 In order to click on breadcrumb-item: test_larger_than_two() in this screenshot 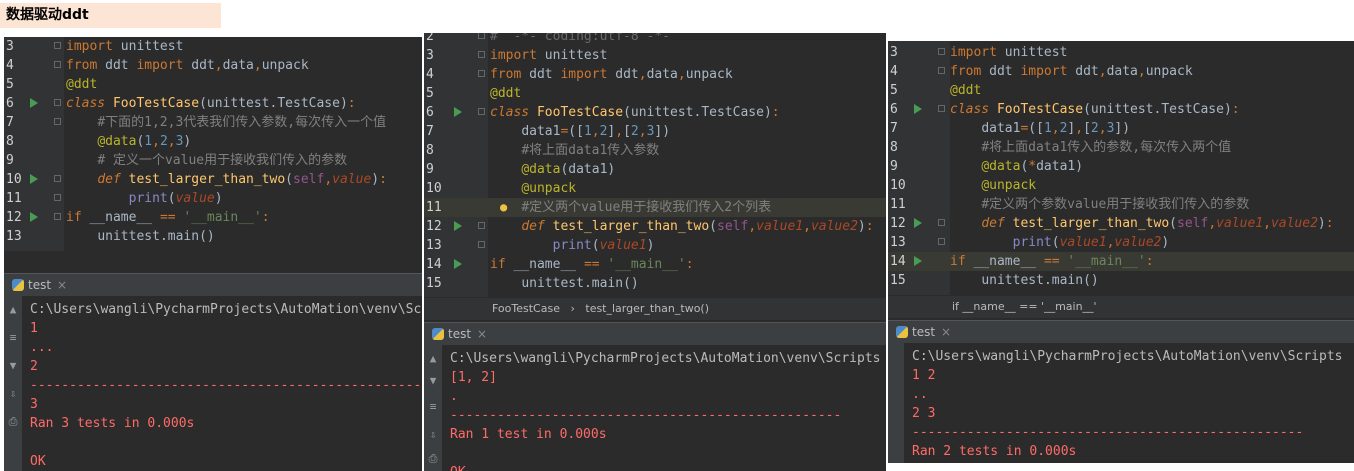, I will do `click(647, 308)`.